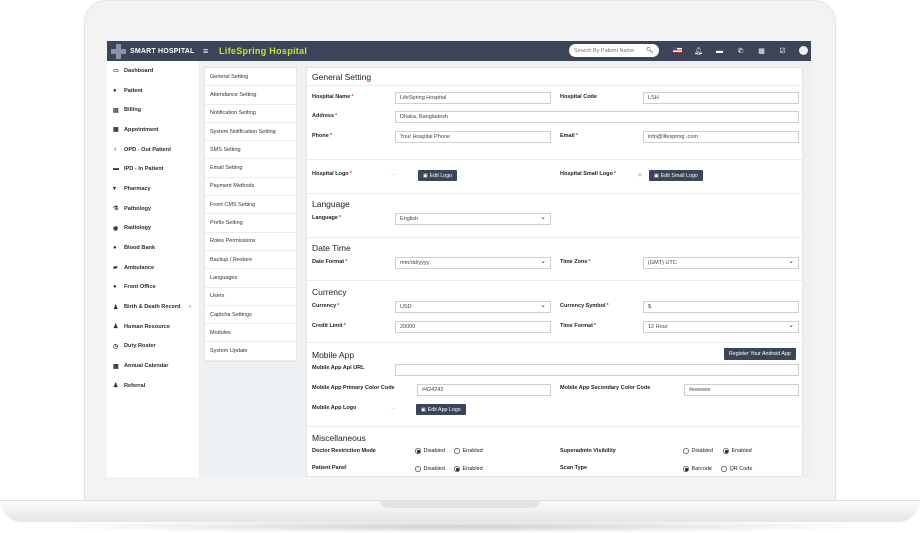 The width and height of the screenshot is (920, 533). What do you see at coordinates (597, 370) in the screenshot?
I see `mobile-api-url-field` at bounding box center [597, 370].